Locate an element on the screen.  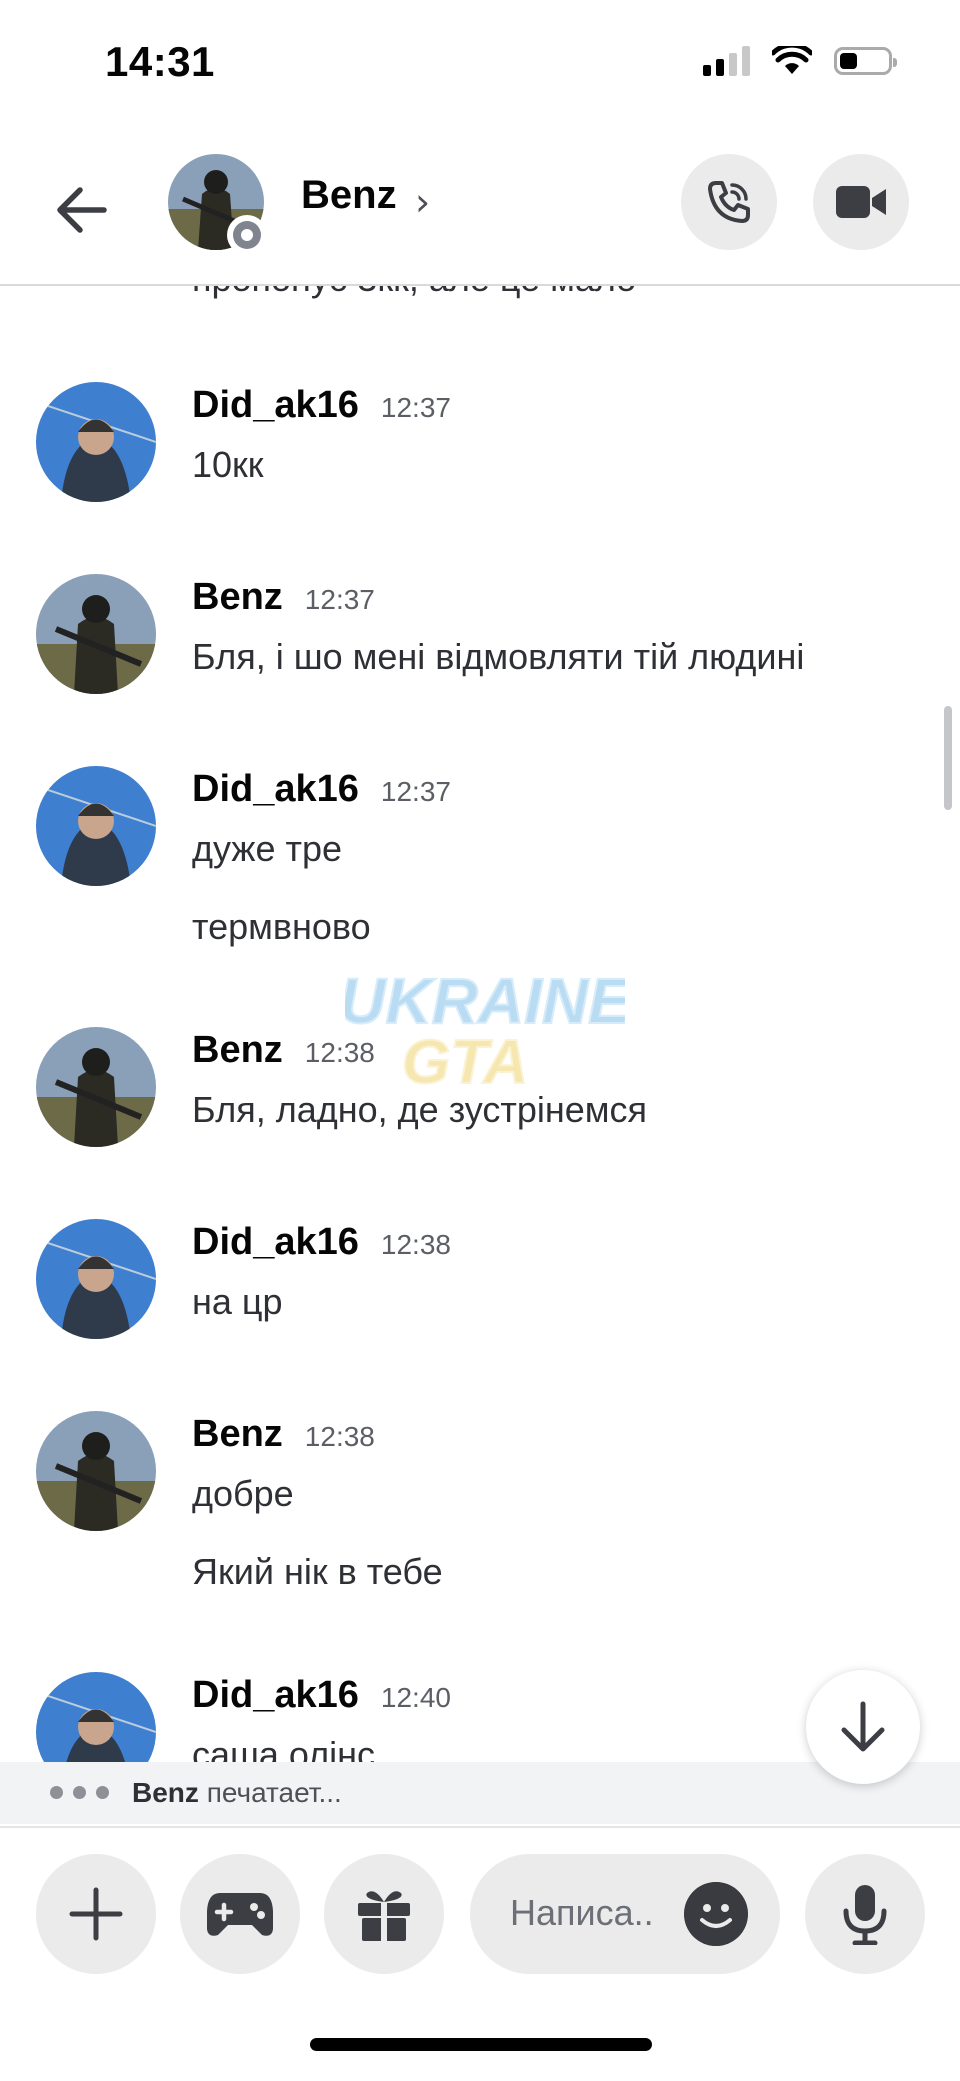
svg-text: UKRAINE is located at coordinates (485, 1001).